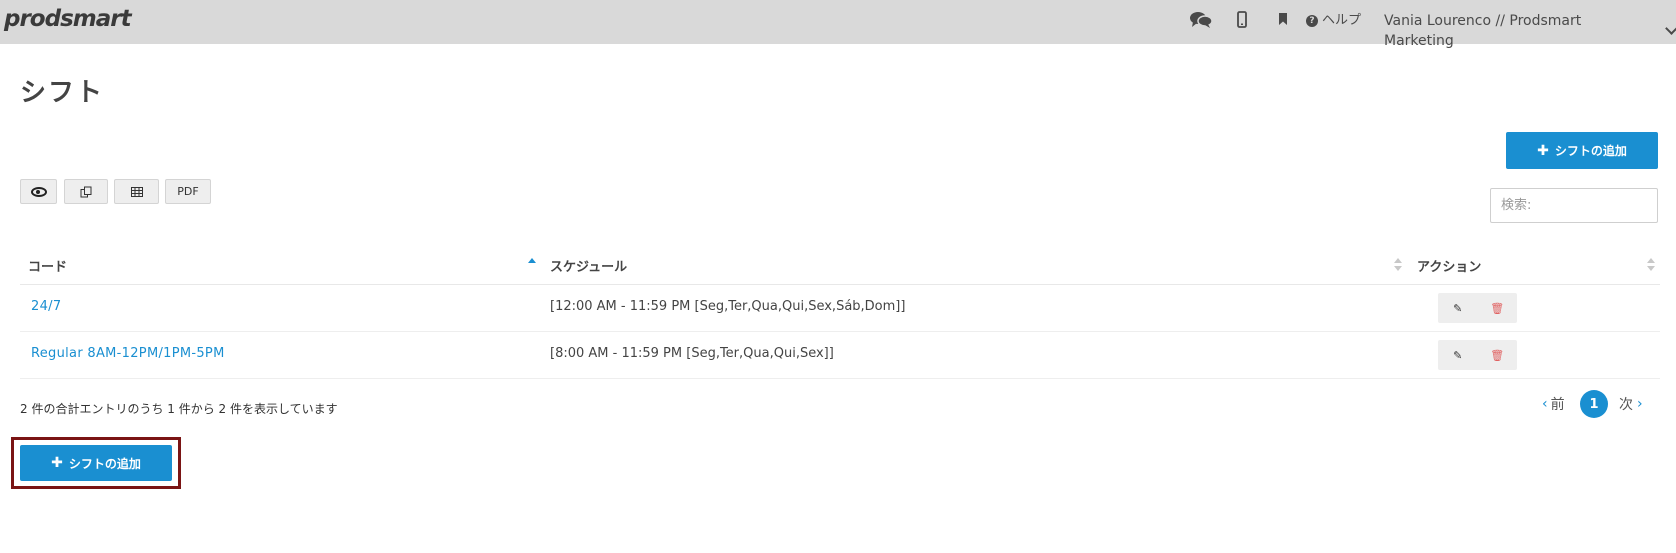 This screenshot has width=1676, height=553. Describe the element at coordinates (47, 265) in the screenshot. I see `column-header-code: コード` at that location.